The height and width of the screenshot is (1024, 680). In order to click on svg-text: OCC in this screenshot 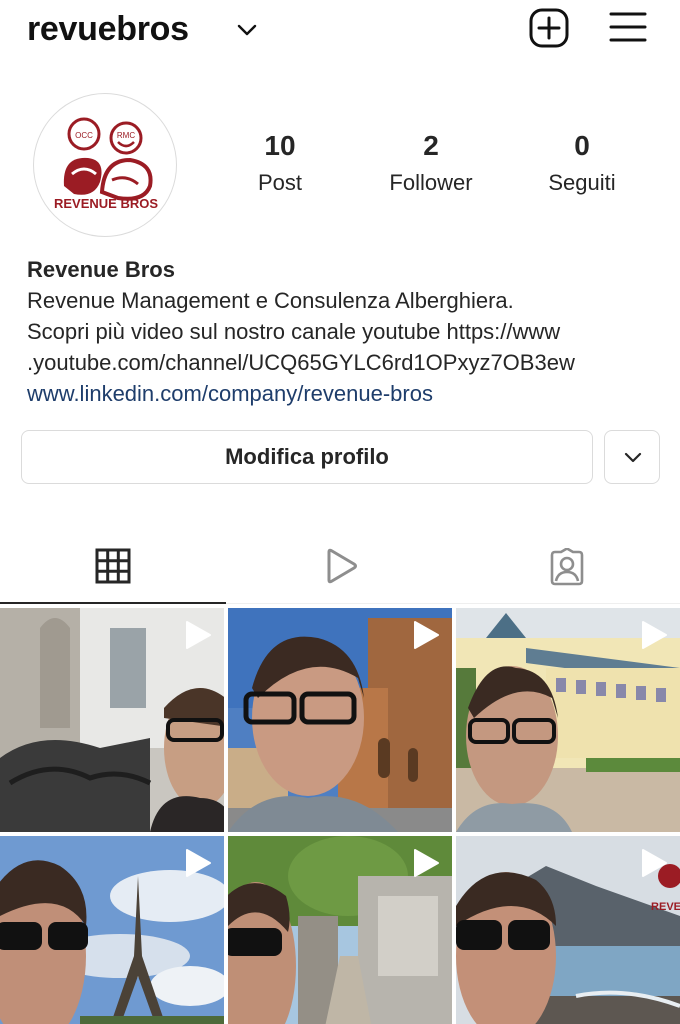, I will do `click(84, 135)`.